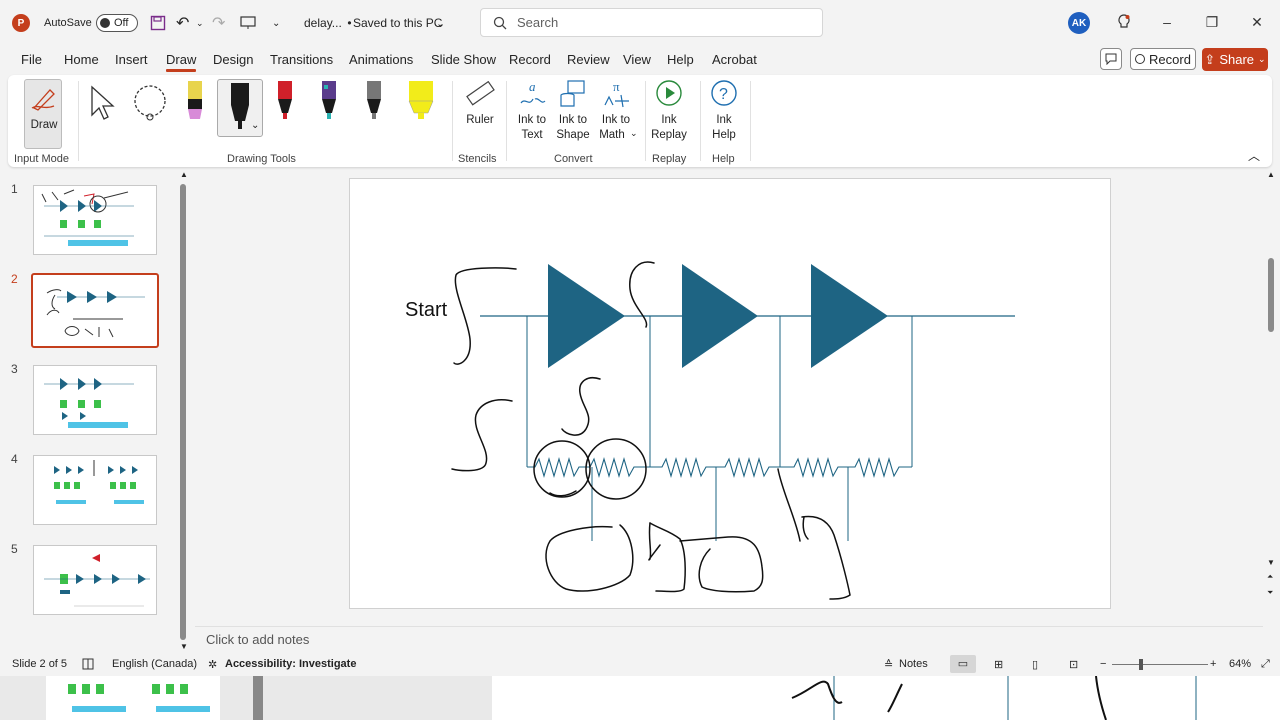  Describe the element at coordinates (182, 23) in the screenshot. I see `undo-icon: ↶` at that location.